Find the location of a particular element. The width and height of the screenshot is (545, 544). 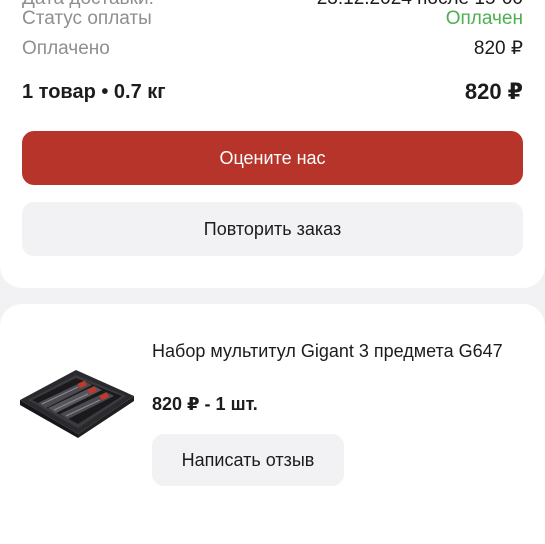

payment-status-row: Статус оплаты Оплачен is located at coordinates (272, 19).